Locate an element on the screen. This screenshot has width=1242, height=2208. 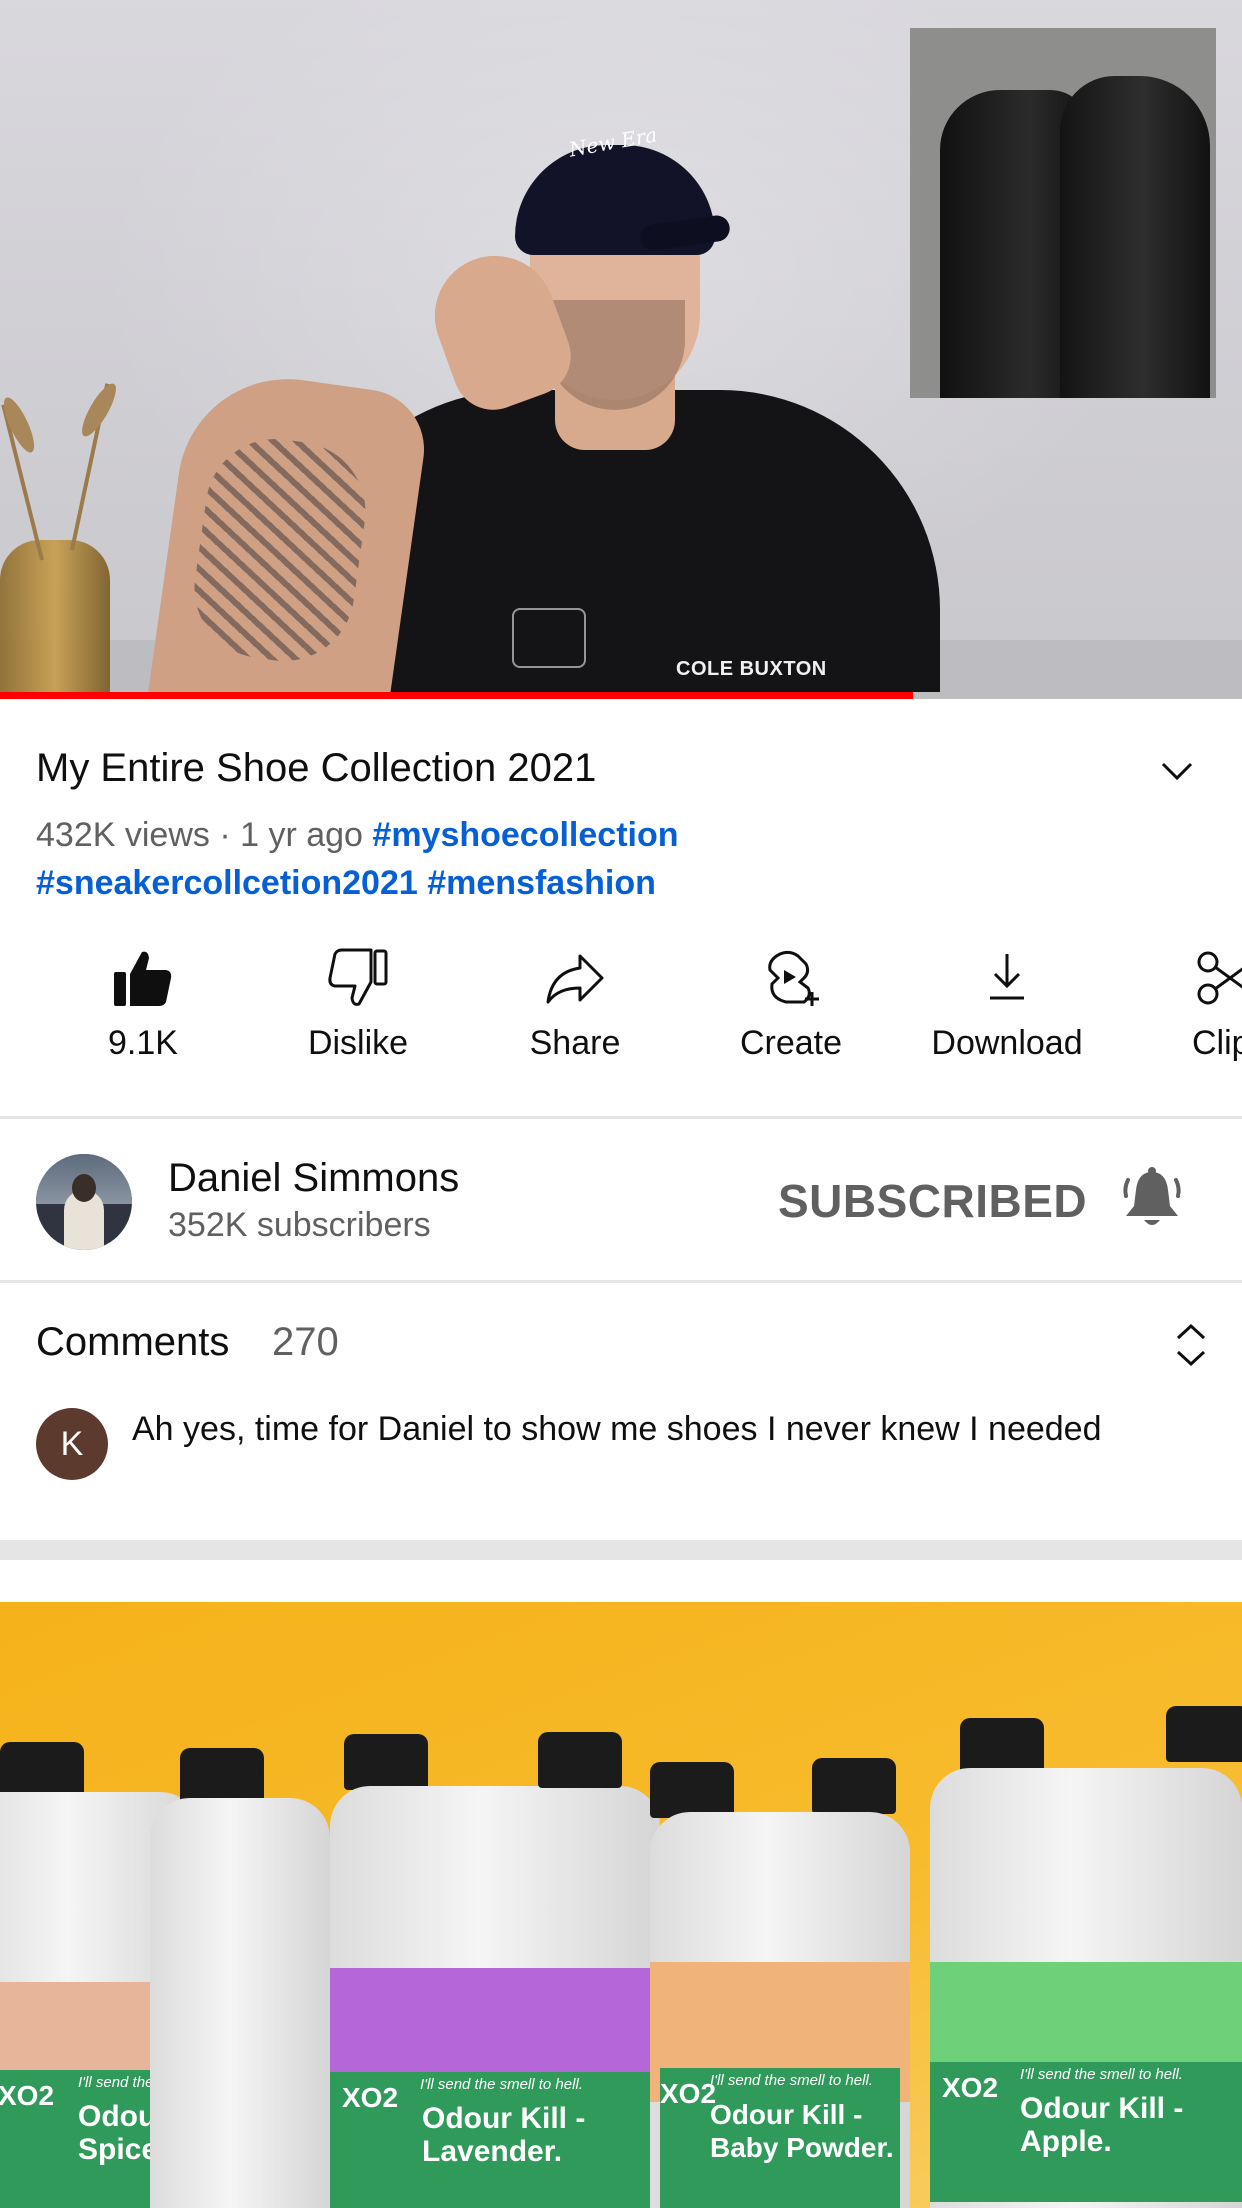
picture-in-picture-inset is located at coordinates (1063, 213).